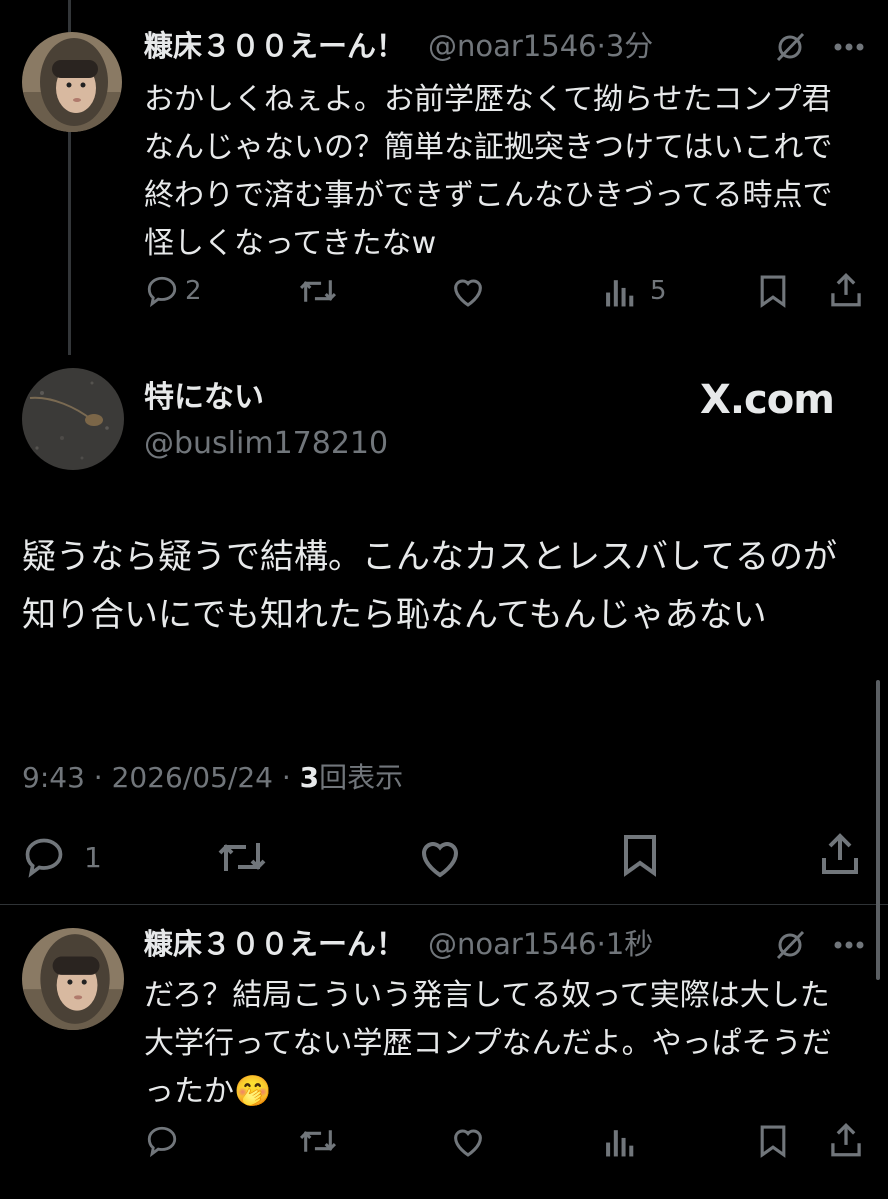  What do you see at coordinates (625, 46) in the screenshot?
I see `post-time: ·3分` at bounding box center [625, 46].